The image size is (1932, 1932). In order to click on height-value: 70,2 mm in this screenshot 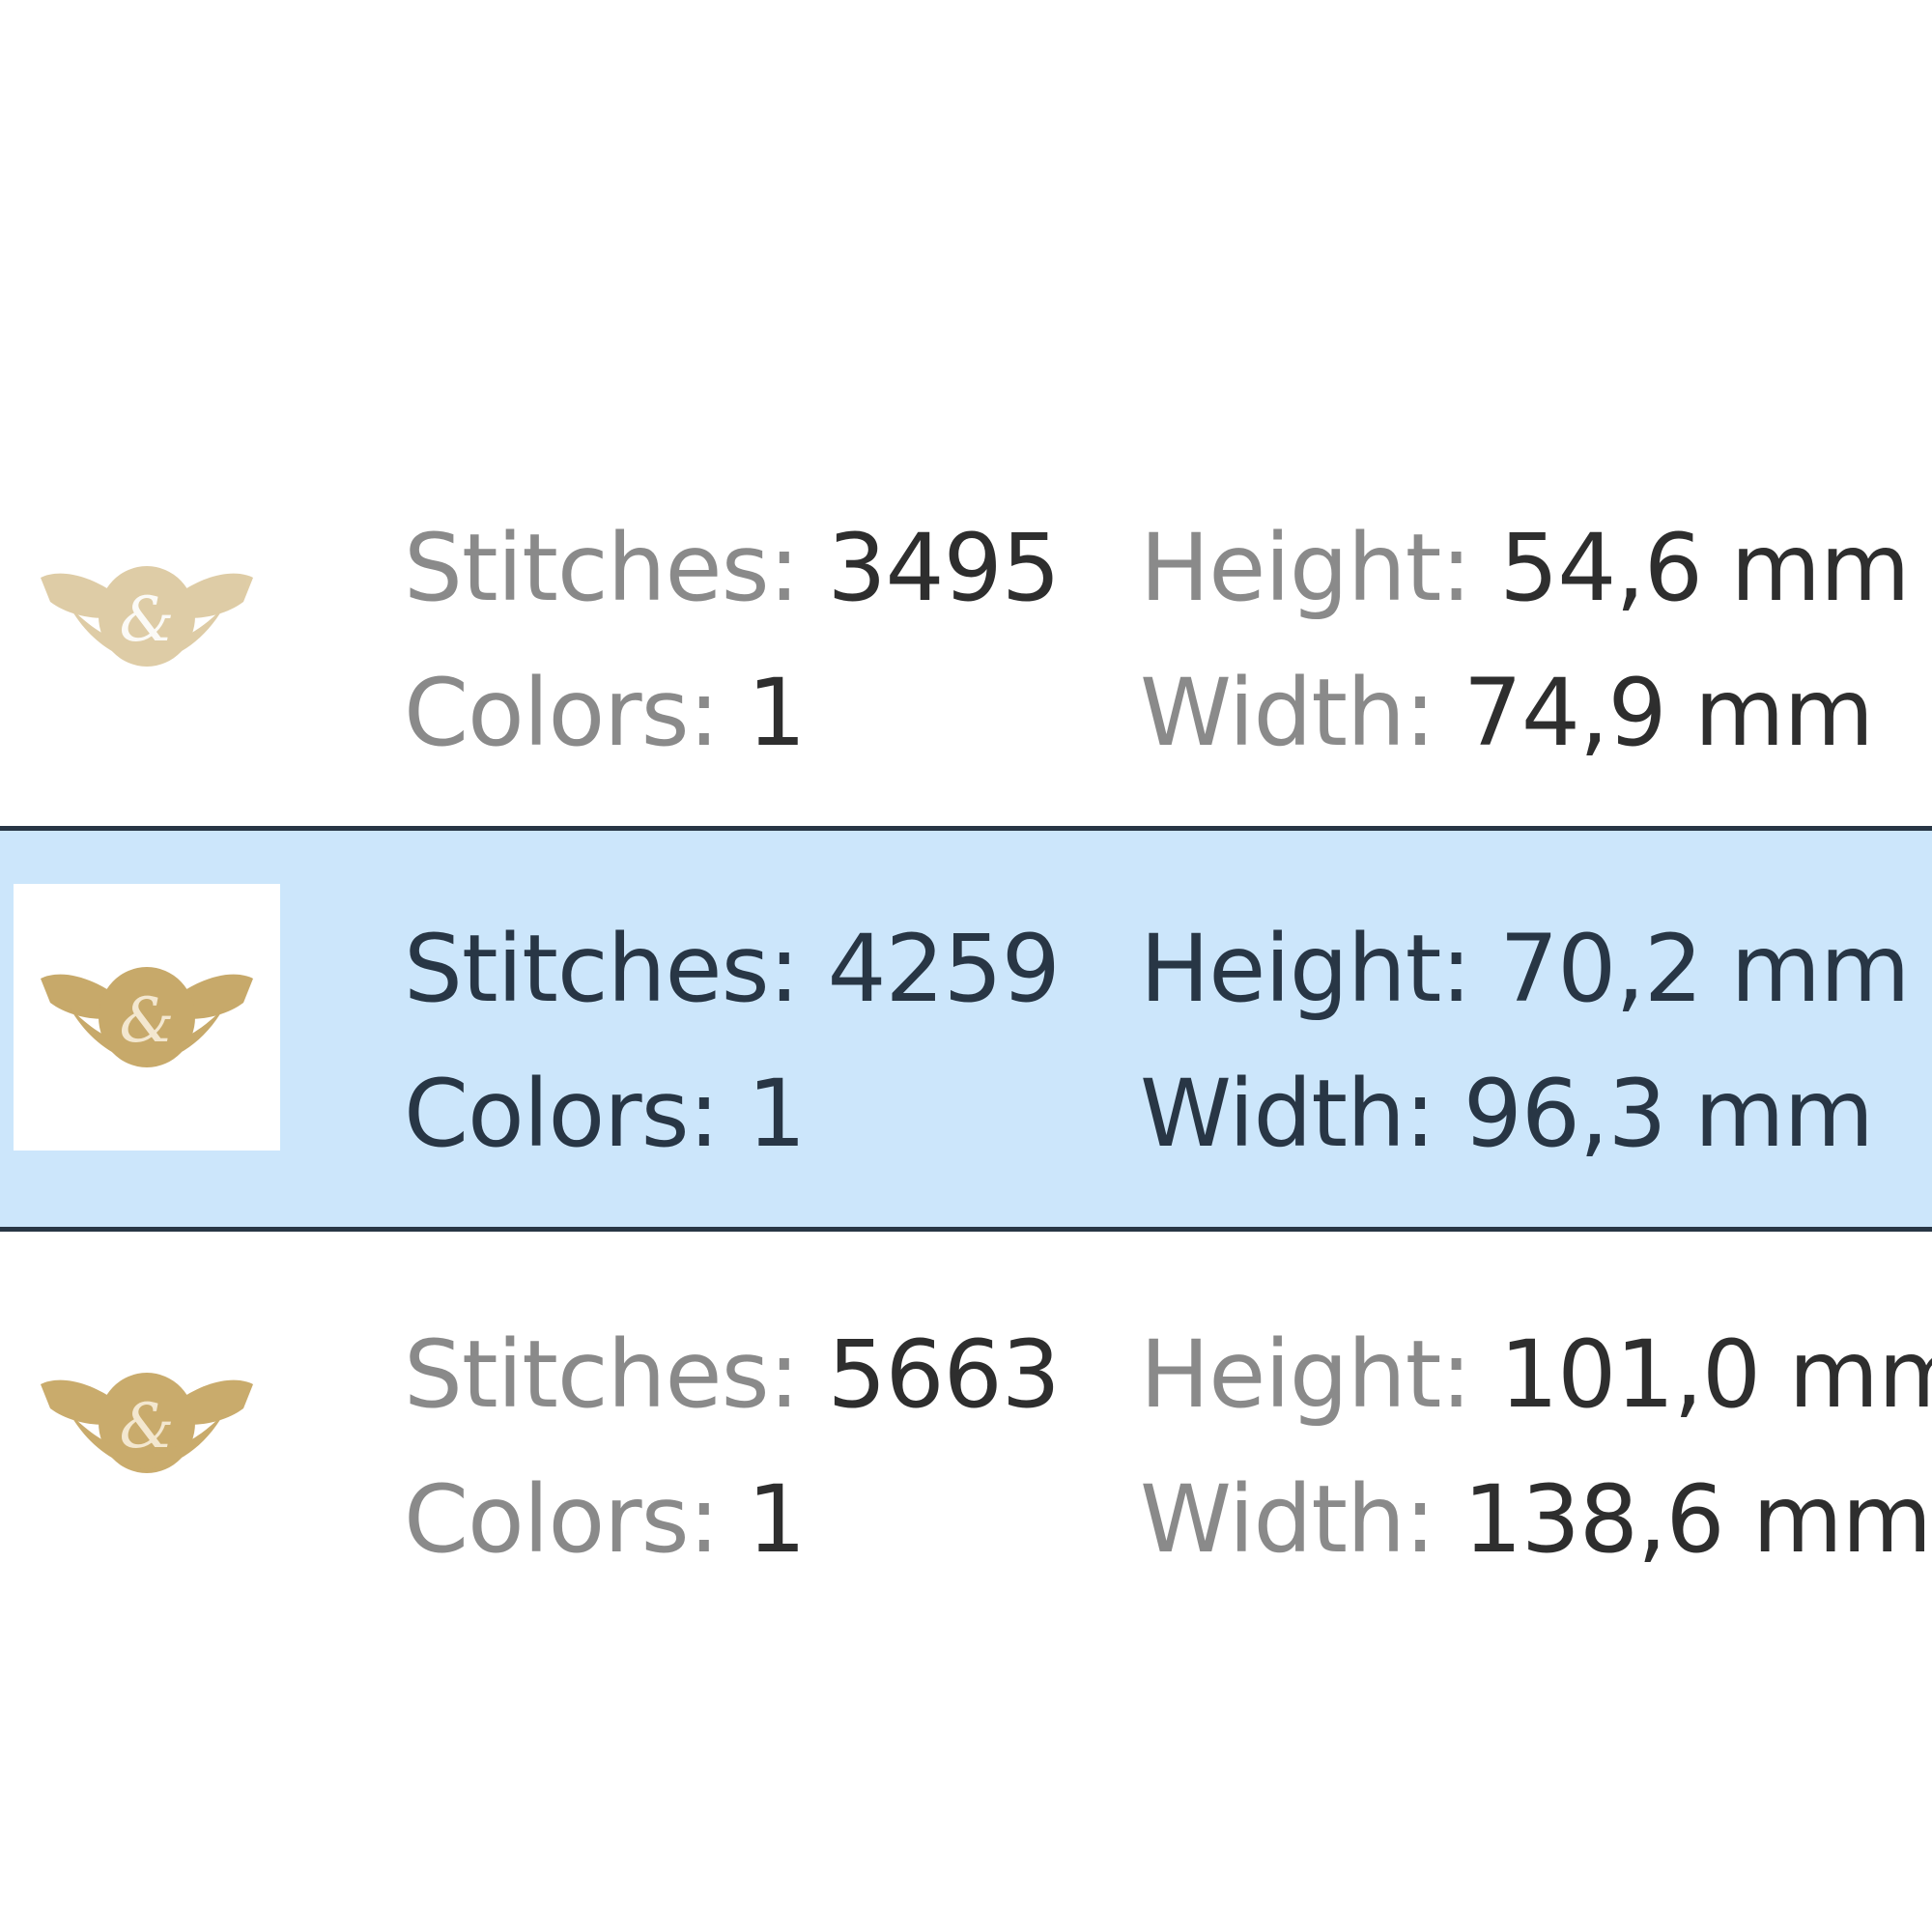, I will do `click(1704, 969)`.